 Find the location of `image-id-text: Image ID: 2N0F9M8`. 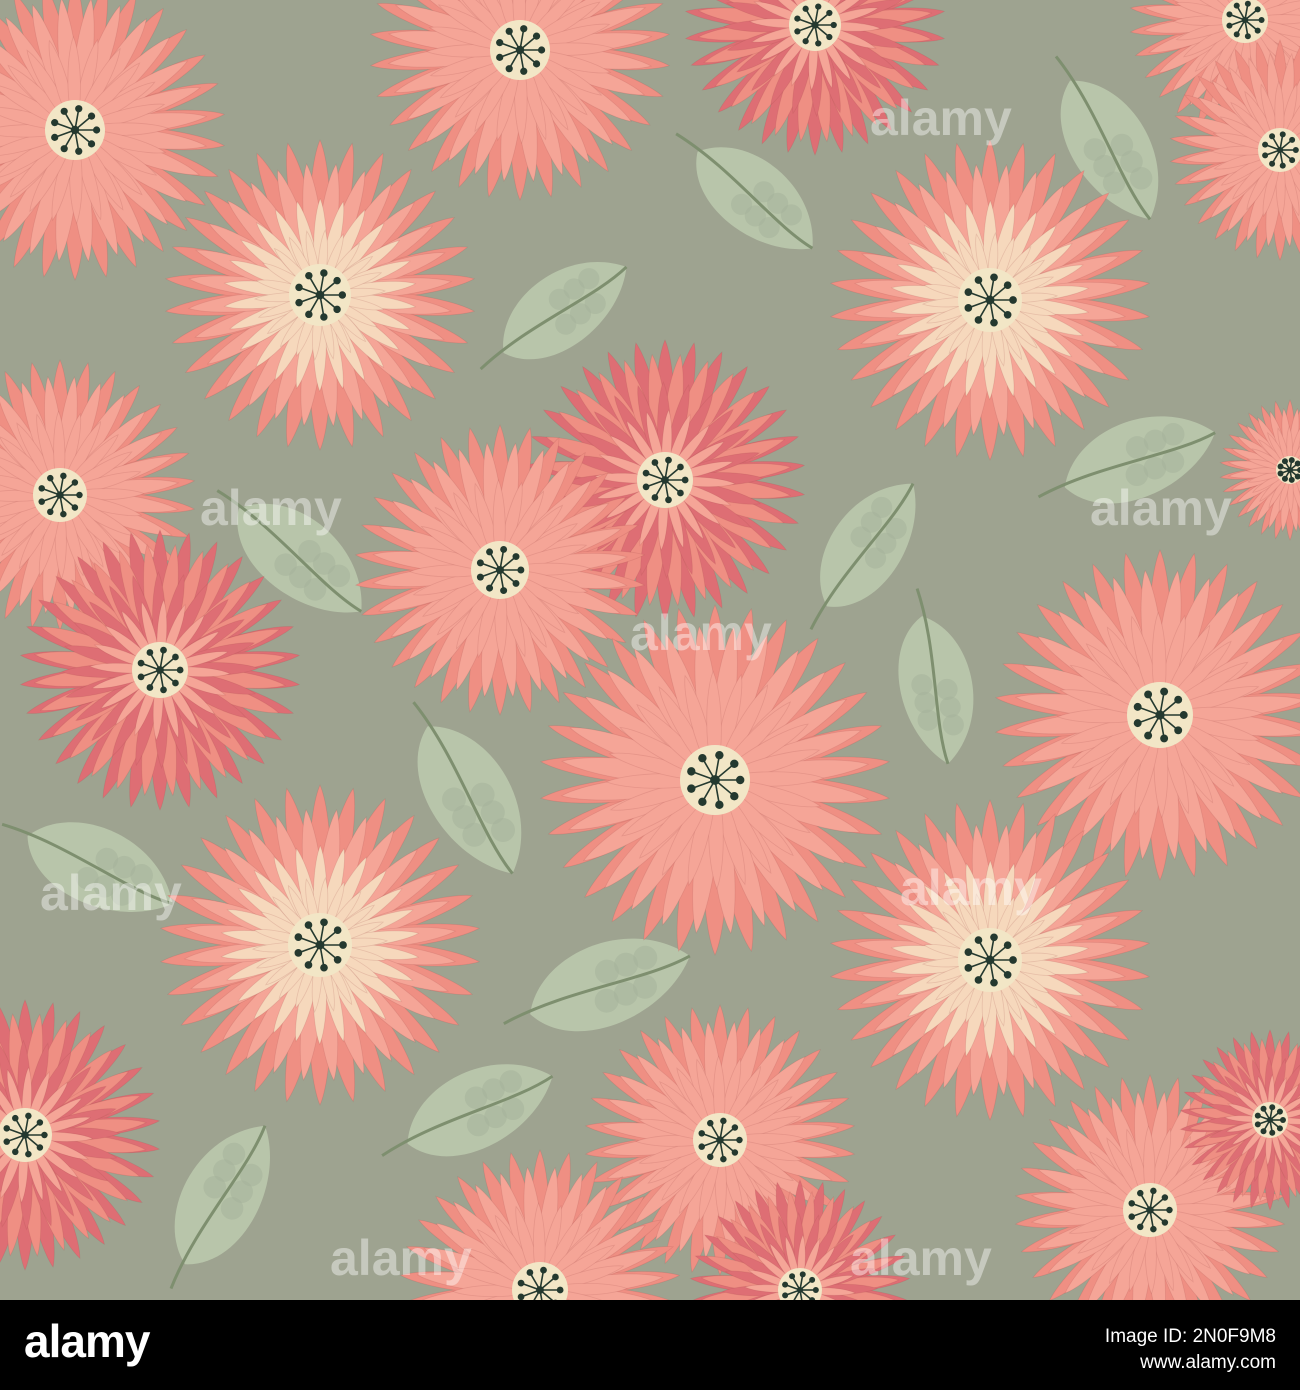

image-id-text: Image ID: 2N0F9M8 is located at coordinates (1190, 1336).